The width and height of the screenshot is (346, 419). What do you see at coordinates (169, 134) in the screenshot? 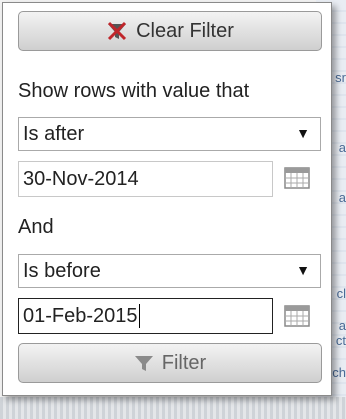
I see `condition-1-select: Is after ▼` at bounding box center [169, 134].